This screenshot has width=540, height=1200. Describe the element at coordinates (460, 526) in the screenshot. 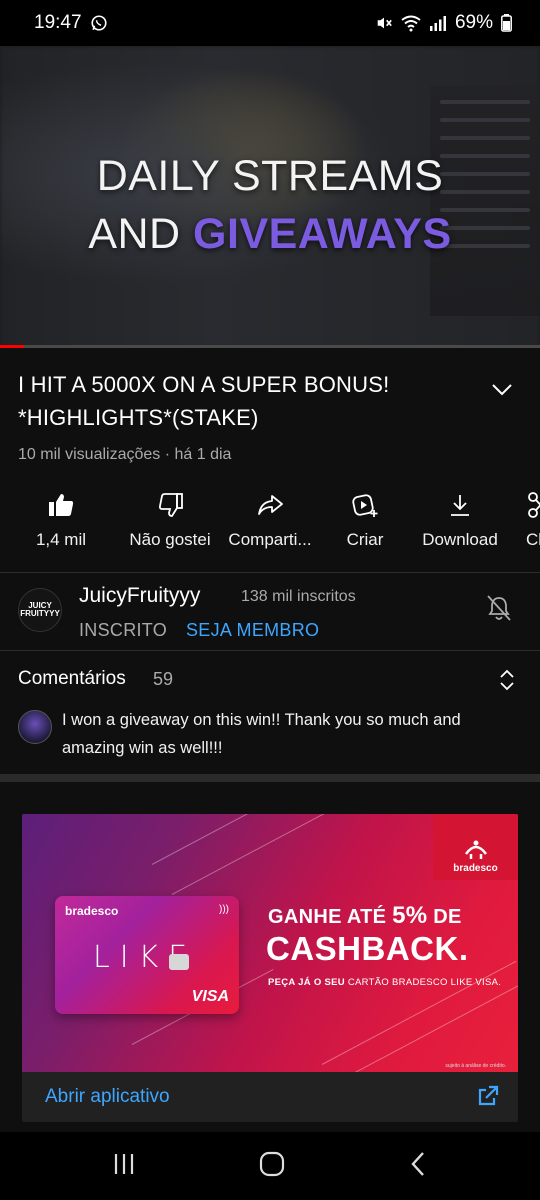

I see `download-button: Download` at that location.